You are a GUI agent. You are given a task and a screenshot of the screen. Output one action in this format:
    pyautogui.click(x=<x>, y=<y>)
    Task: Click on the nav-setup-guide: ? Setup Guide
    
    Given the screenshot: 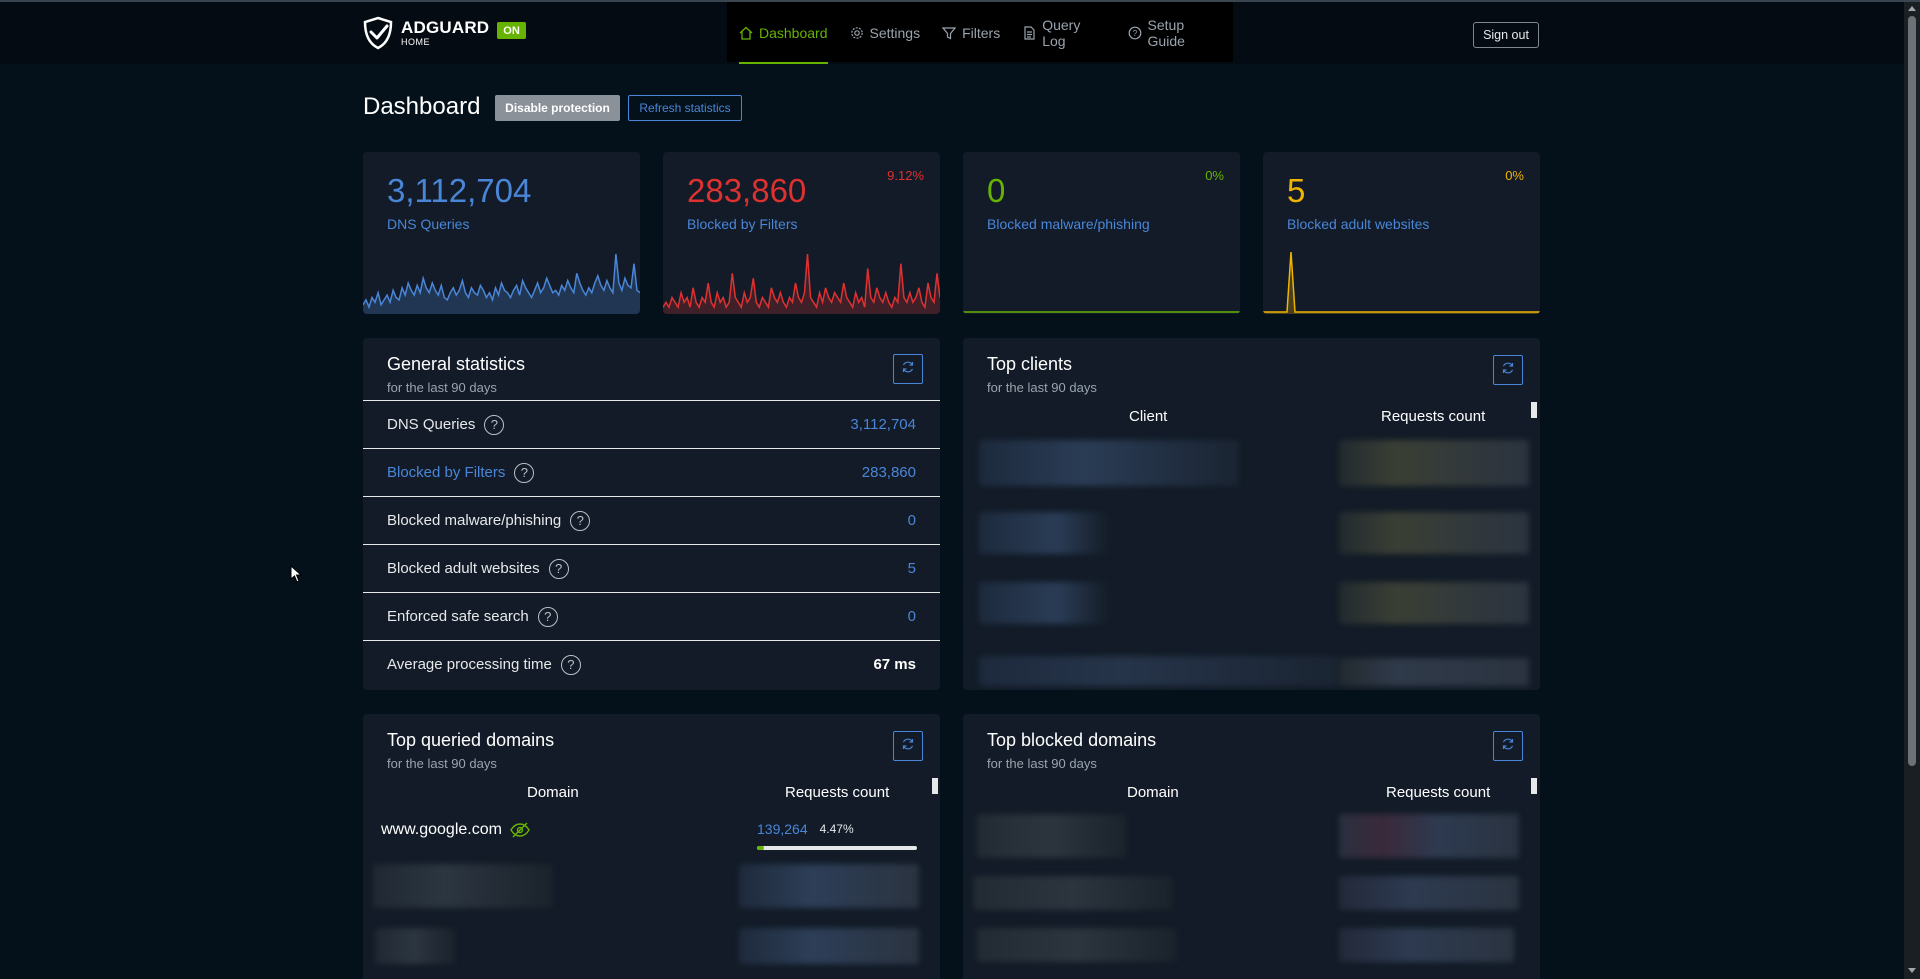 What is the action you would take?
    pyautogui.click(x=1175, y=33)
    